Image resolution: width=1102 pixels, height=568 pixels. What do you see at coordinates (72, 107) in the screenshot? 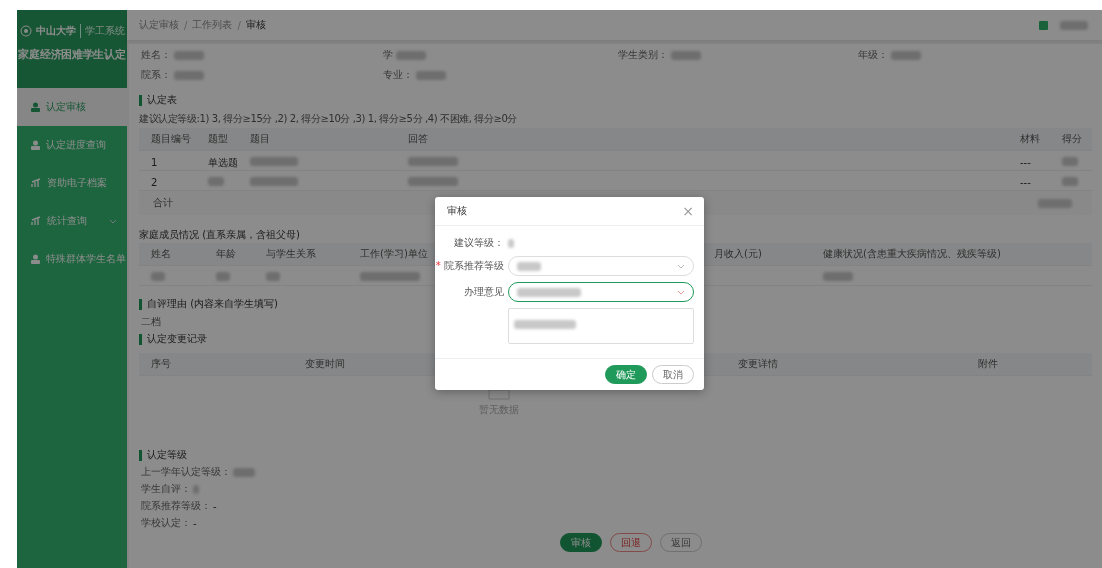
I see `sidebar-item: 认定审核` at bounding box center [72, 107].